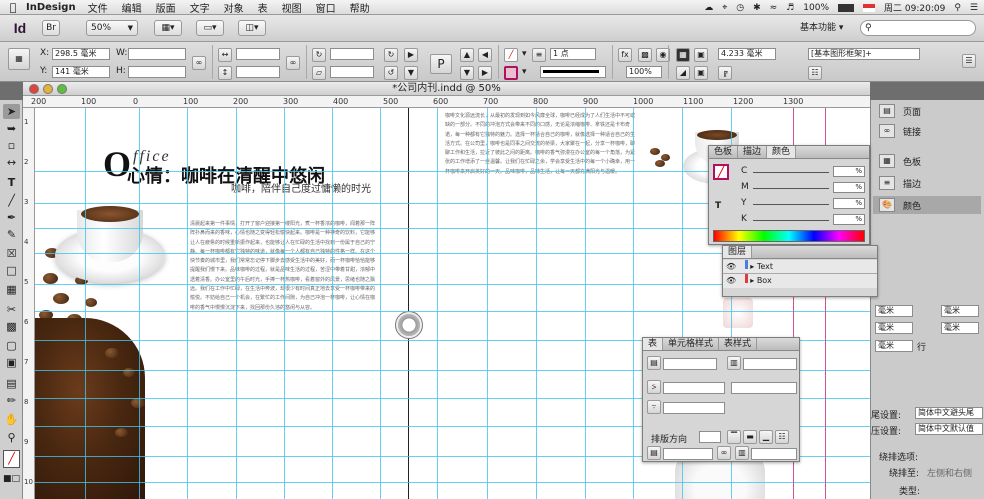 The height and width of the screenshot is (499, 984). What do you see at coordinates (957, 8) in the screenshot?
I see `spotlight-icon: ⚲` at bounding box center [957, 8].